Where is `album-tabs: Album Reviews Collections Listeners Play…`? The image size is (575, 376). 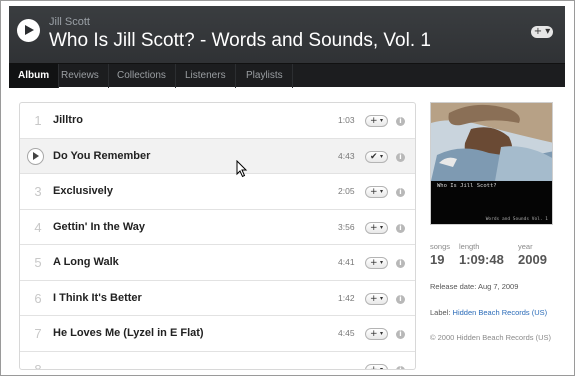 album-tabs: Album Reviews Collections Listeners Play… is located at coordinates (287, 75).